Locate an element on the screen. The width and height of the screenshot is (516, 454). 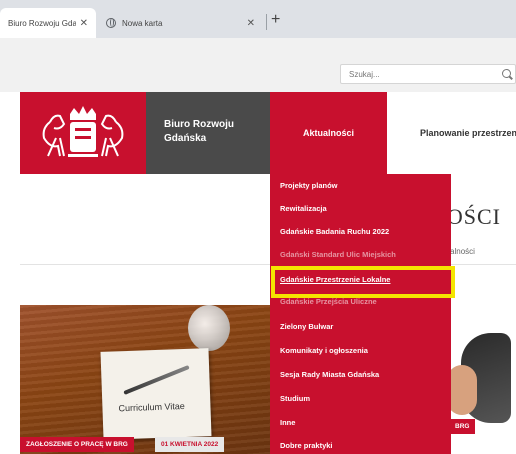
dropdown-item-projekty-planow: Projekty planów is located at coordinates (362, 186).